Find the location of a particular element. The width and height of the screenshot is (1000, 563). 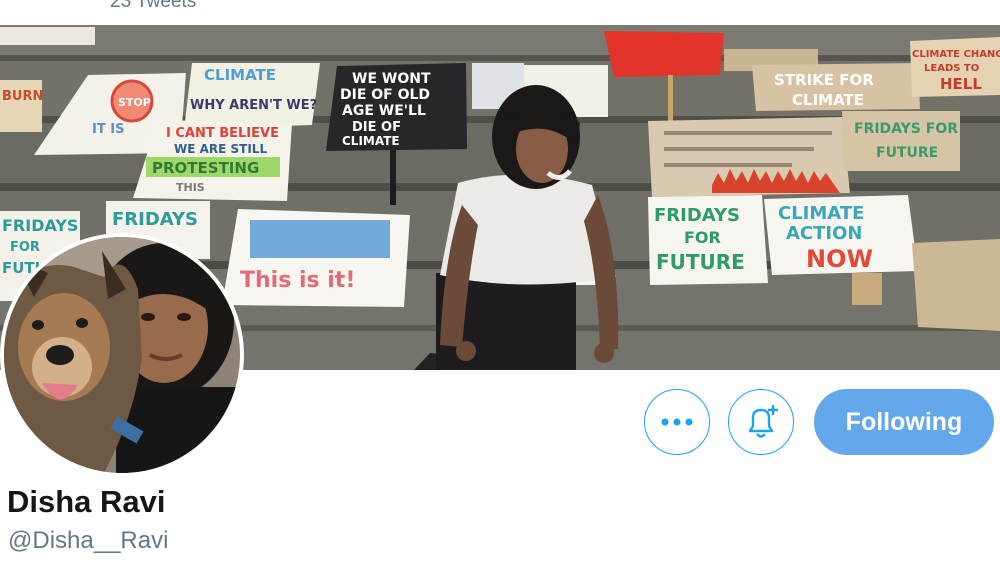

avatar-photo is located at coordinates (122, 355).